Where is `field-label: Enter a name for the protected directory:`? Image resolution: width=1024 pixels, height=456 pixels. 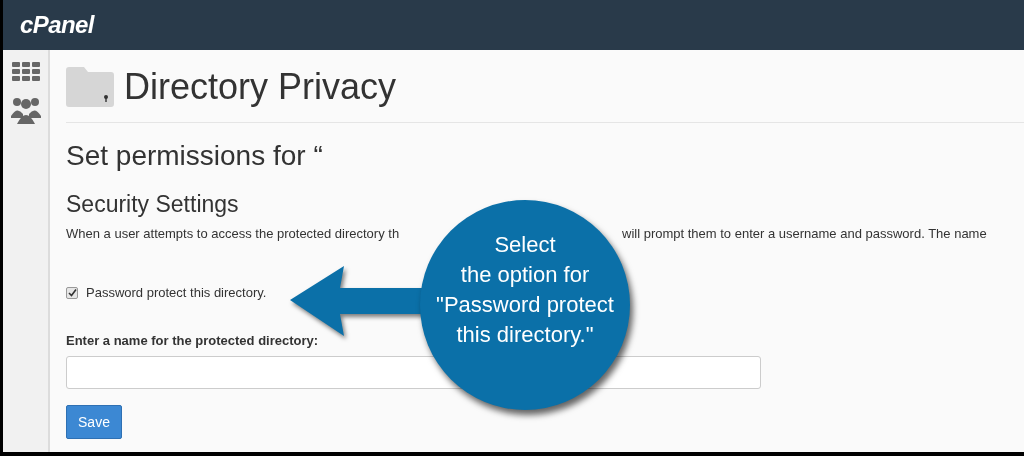
field-label: Enter a name for the protected directory: is located at coordinates (192, 340).